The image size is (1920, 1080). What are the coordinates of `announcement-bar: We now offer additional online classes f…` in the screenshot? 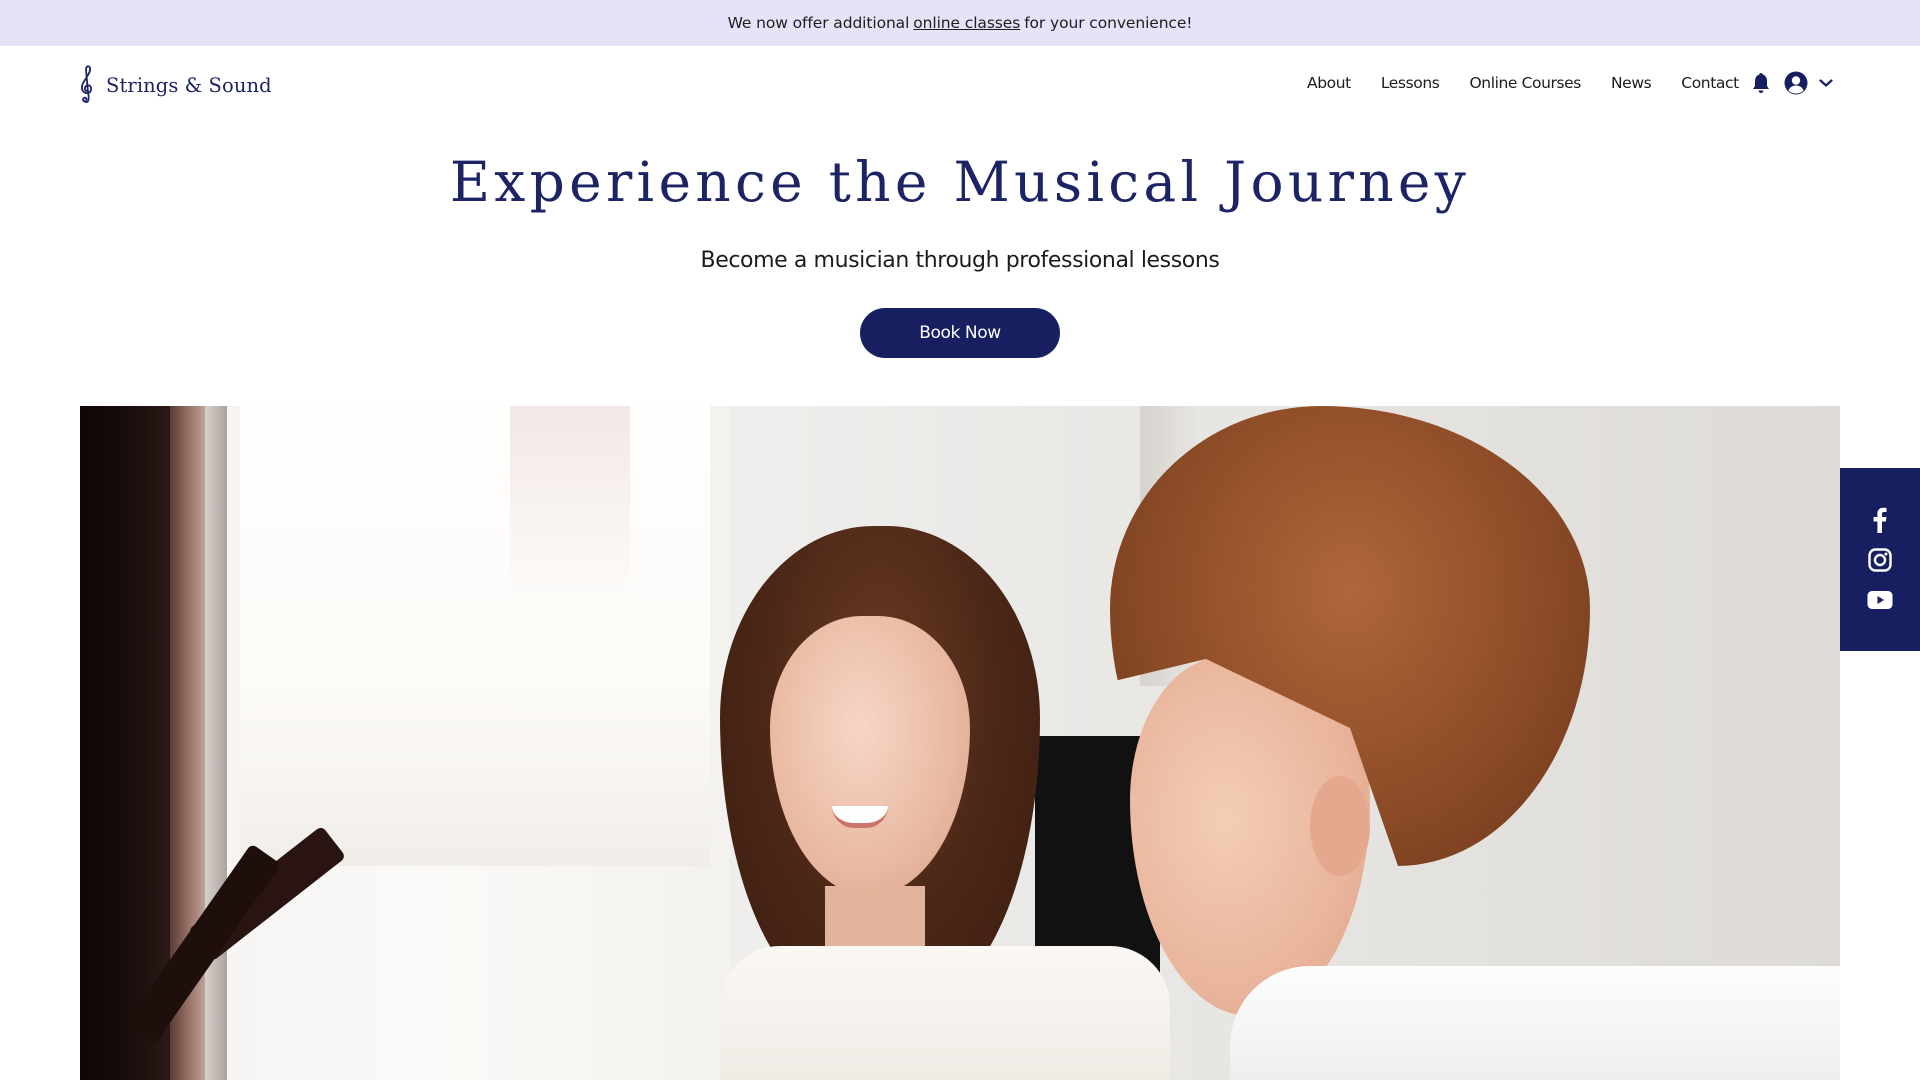 It's located at (960, 23).